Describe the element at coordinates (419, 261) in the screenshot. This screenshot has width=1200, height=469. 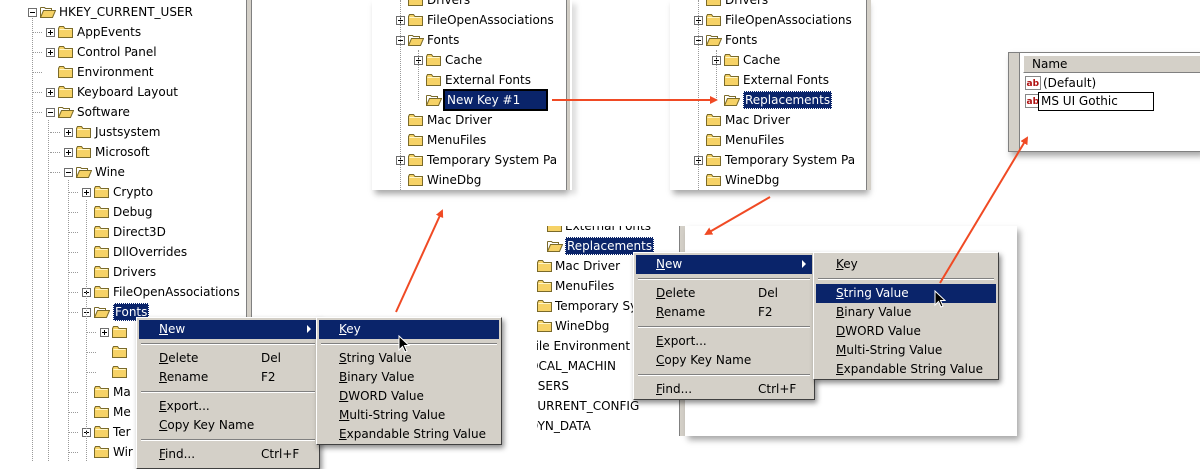
I see `arrow-to-newkey` at that location.